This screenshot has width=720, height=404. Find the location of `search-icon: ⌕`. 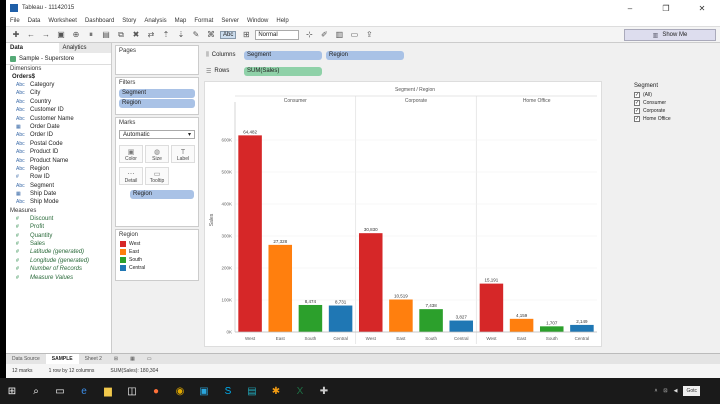

search-icon: ⌕ is located at coordinates (36, 391).